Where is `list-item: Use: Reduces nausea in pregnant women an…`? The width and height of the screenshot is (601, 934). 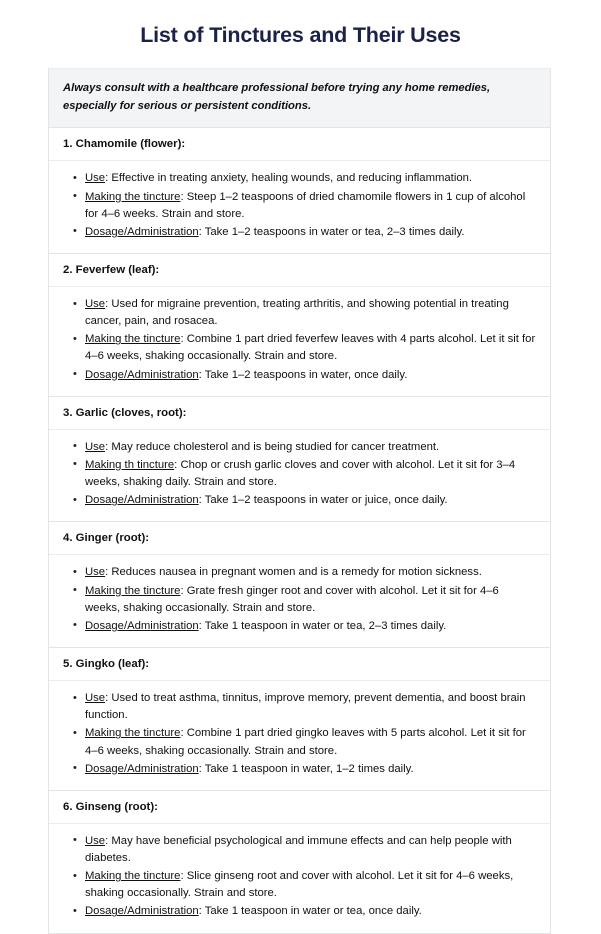
list-item: Use: Reduces nausea in pregnant women an… is located at coordinates (304, 572).